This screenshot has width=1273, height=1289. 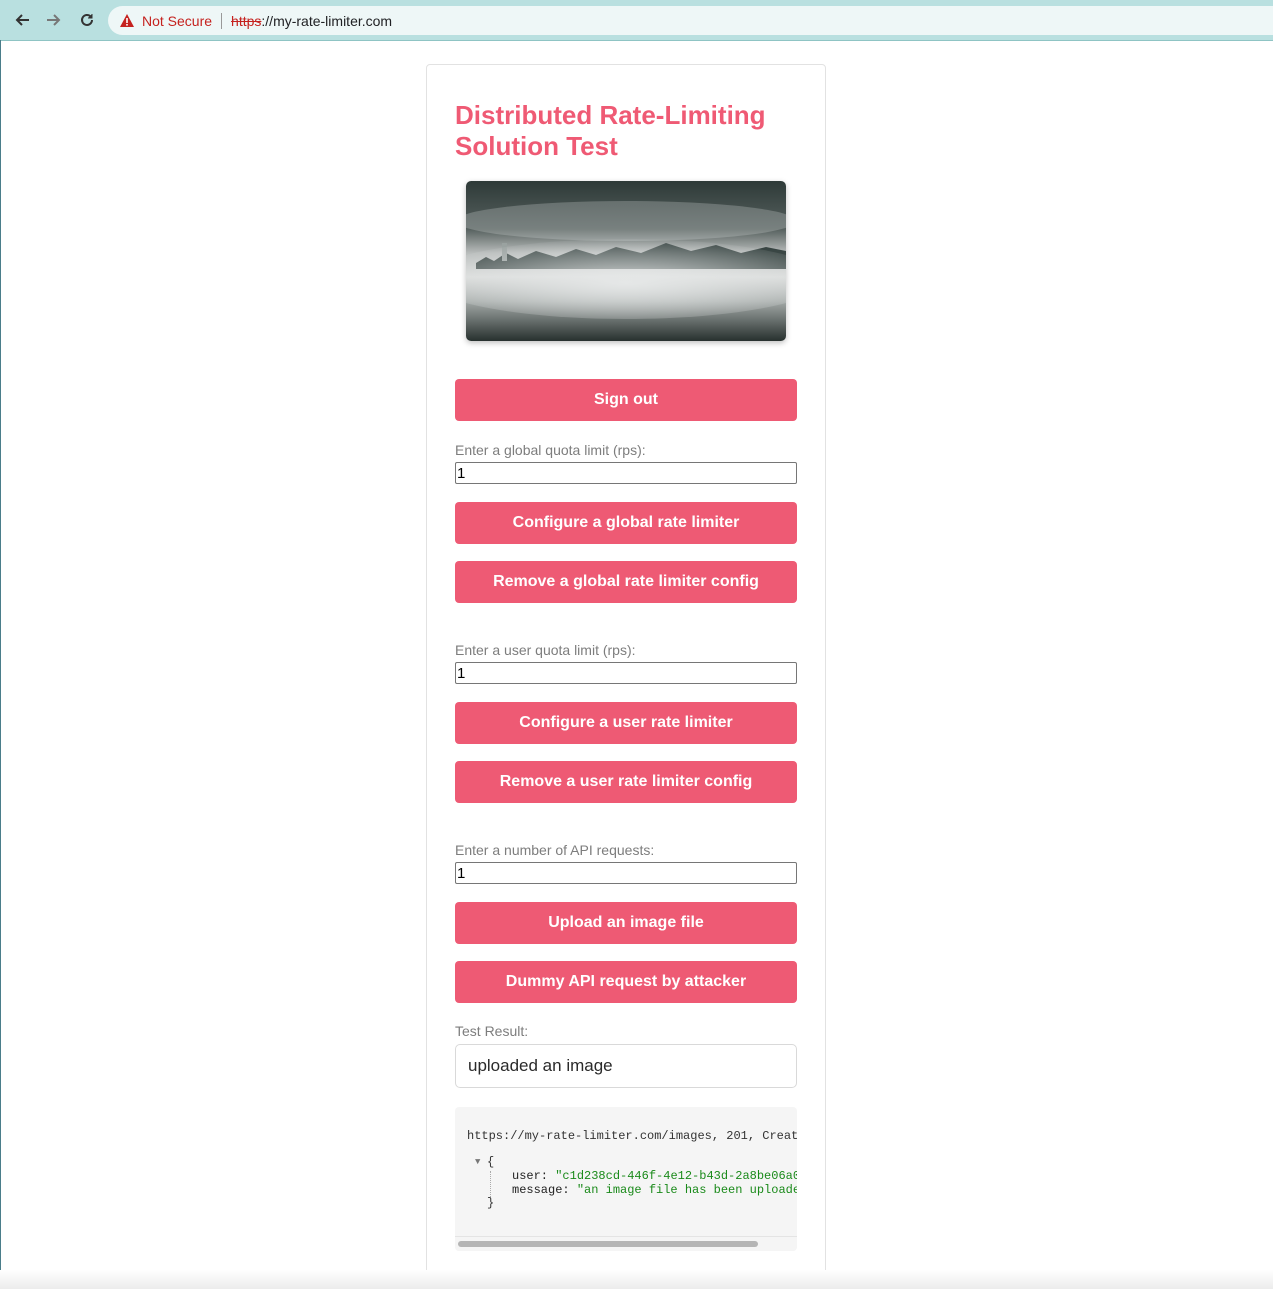 I want to click on page-title: Distributed Rate-Limiting Solution Test, so click(x=610, y=130).